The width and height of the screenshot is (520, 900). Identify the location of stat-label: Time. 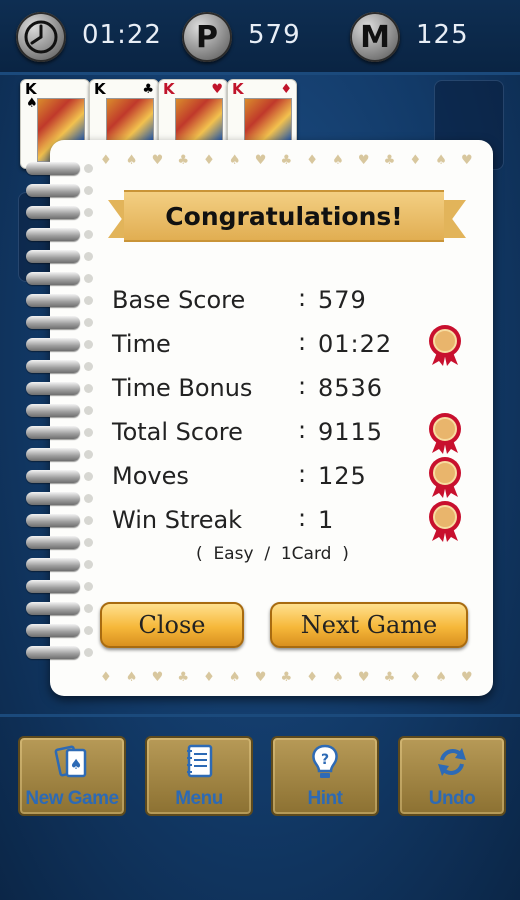
(141, 344).